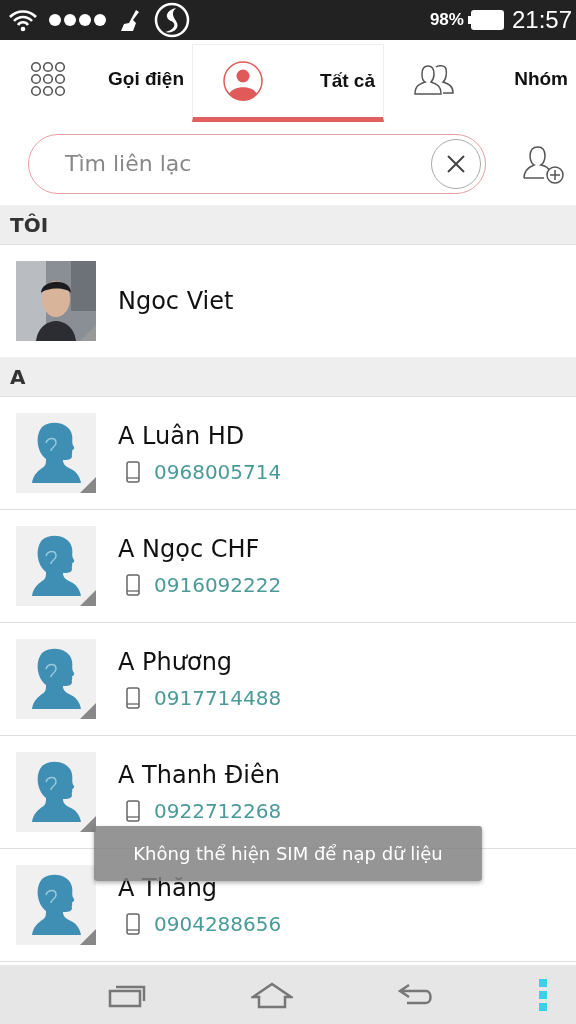 The image size is (576, 1024). I want to click on phone-number: 0968005714, so click(218, 472).